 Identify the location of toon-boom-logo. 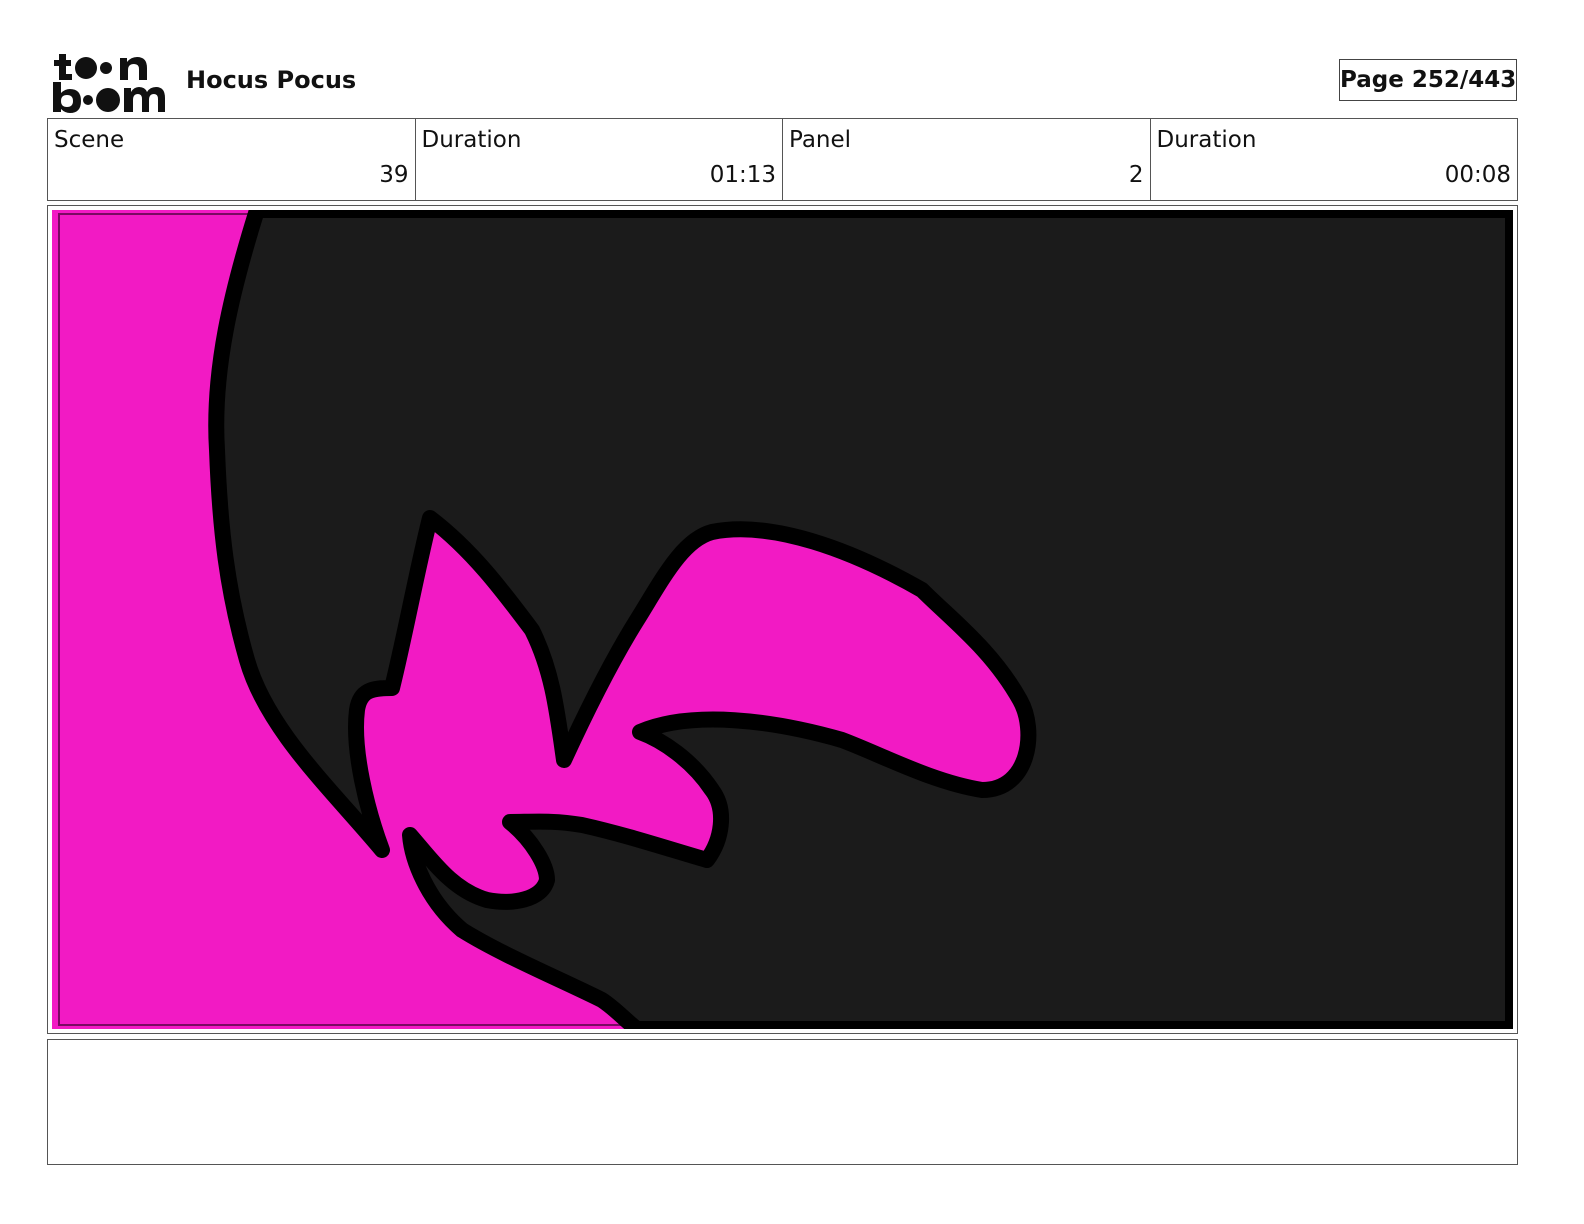
(109, 83).